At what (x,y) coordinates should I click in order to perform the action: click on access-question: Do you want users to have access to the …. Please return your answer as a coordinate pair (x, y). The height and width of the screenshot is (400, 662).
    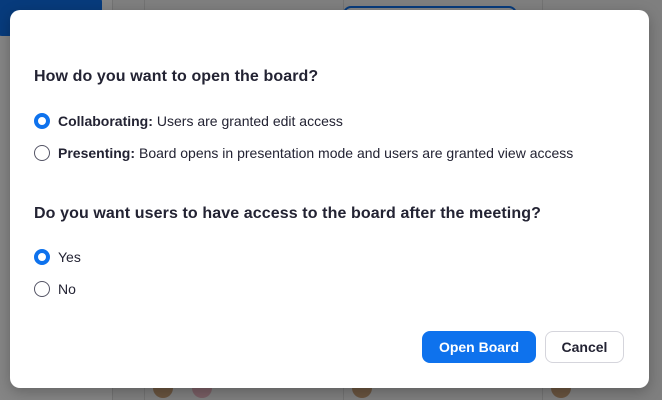
    Looking at the image, I should click on (287, 213).